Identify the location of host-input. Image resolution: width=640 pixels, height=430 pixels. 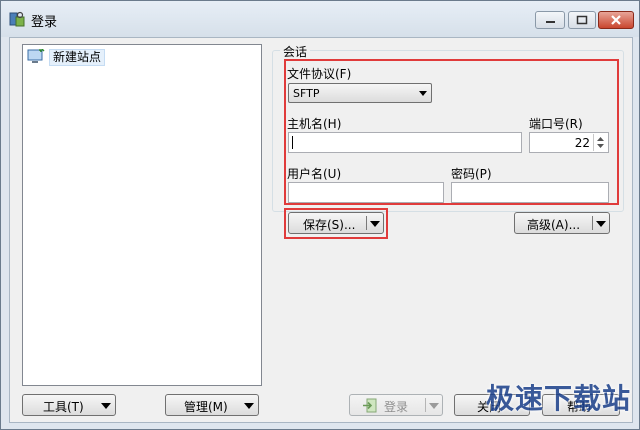
(405, 142).